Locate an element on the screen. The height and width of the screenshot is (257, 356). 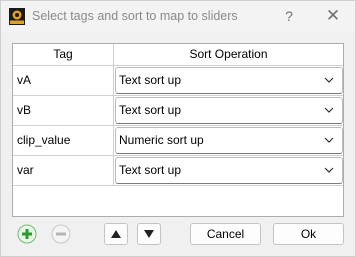
tag-cell: clip_value is located at coordinates (63, 140).